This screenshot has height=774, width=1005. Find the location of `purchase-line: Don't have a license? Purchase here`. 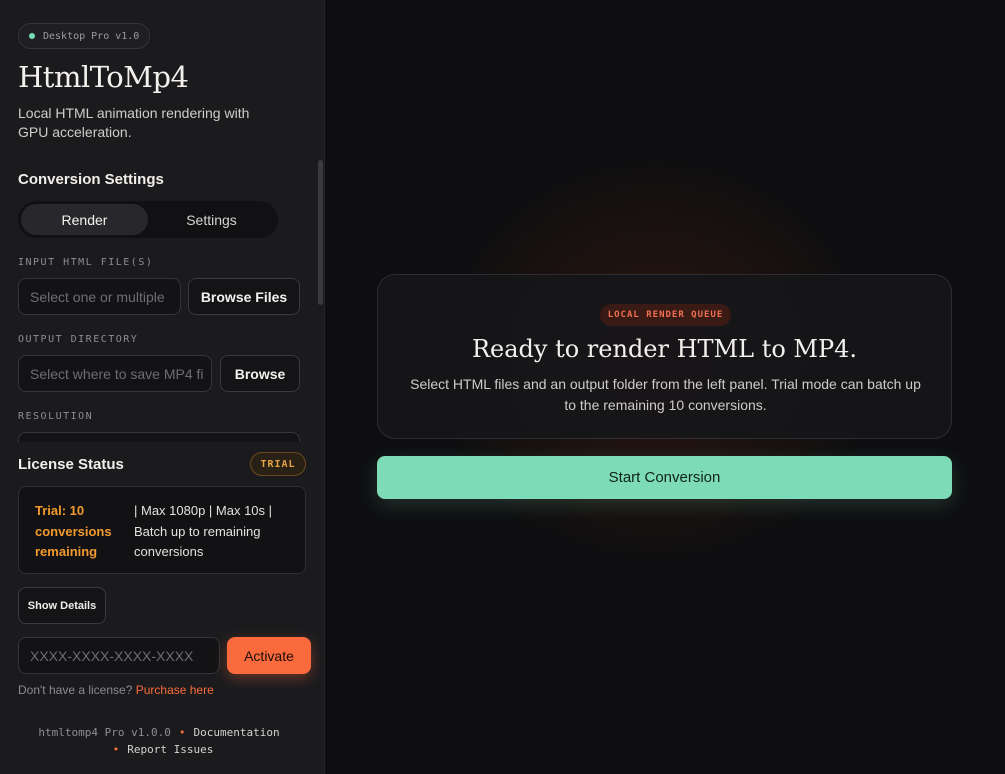

purchase-line: Don't have a license? Purchase here is located at coordinates (116, 690).